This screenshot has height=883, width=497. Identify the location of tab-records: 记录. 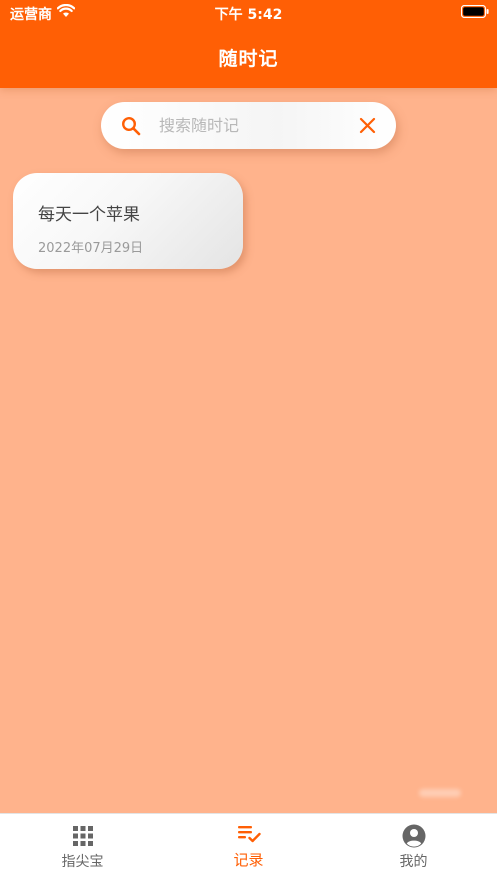
(248, 848).